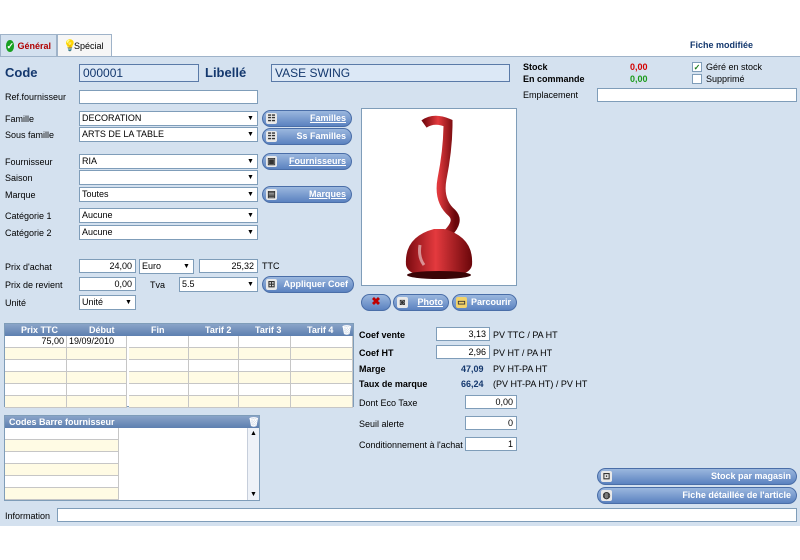  Describe the element at coordinates (132, 458) in the screenshot. I see `codes-barre-table: Codes Barre fournisseur 🗑 ▲ ▼` at that location.